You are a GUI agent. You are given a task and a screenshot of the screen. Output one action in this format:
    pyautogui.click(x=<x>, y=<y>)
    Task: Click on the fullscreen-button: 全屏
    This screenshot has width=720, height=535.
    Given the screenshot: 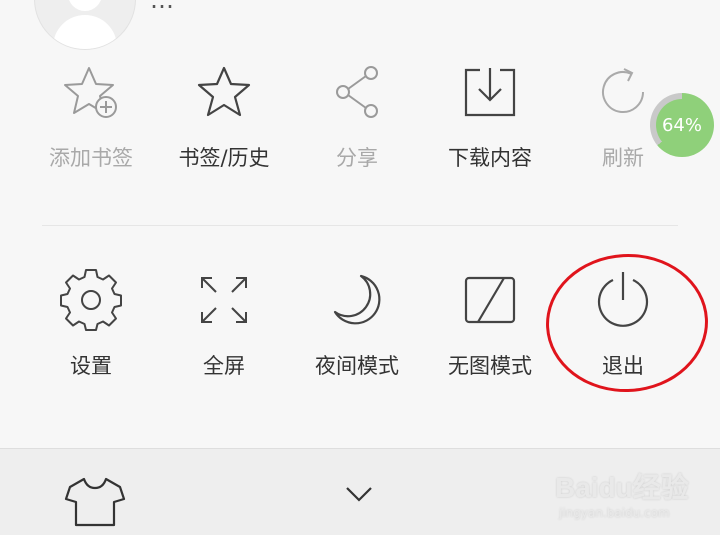 What is the action you would take?
    pyautogui.click(x=224, y=328)
    